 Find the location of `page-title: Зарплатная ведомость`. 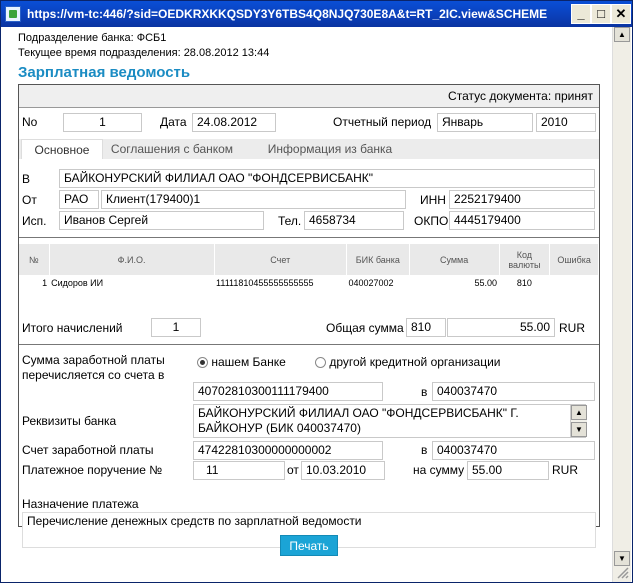

page-title: Зарплатная ведомость is located at coordinates (104, 72).